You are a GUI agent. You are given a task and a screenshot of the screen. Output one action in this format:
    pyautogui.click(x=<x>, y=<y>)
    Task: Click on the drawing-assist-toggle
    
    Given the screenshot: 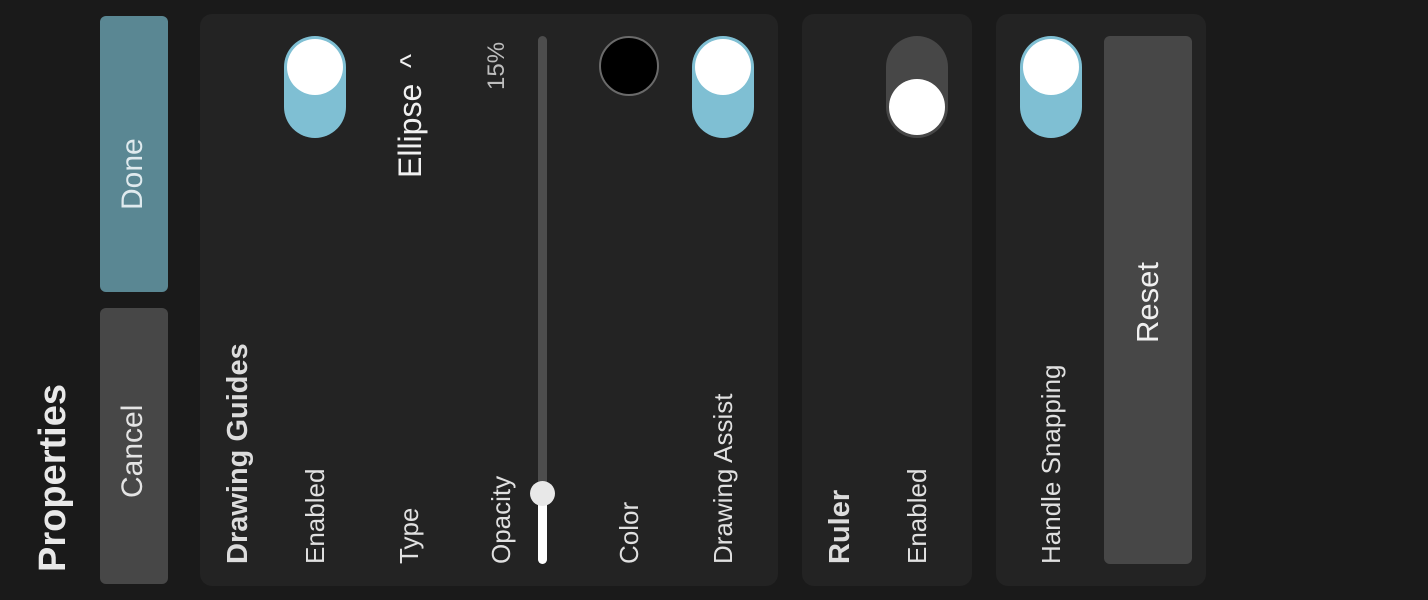 What is the action you would take?
    pyautogui.click(x=723, y=87)
    